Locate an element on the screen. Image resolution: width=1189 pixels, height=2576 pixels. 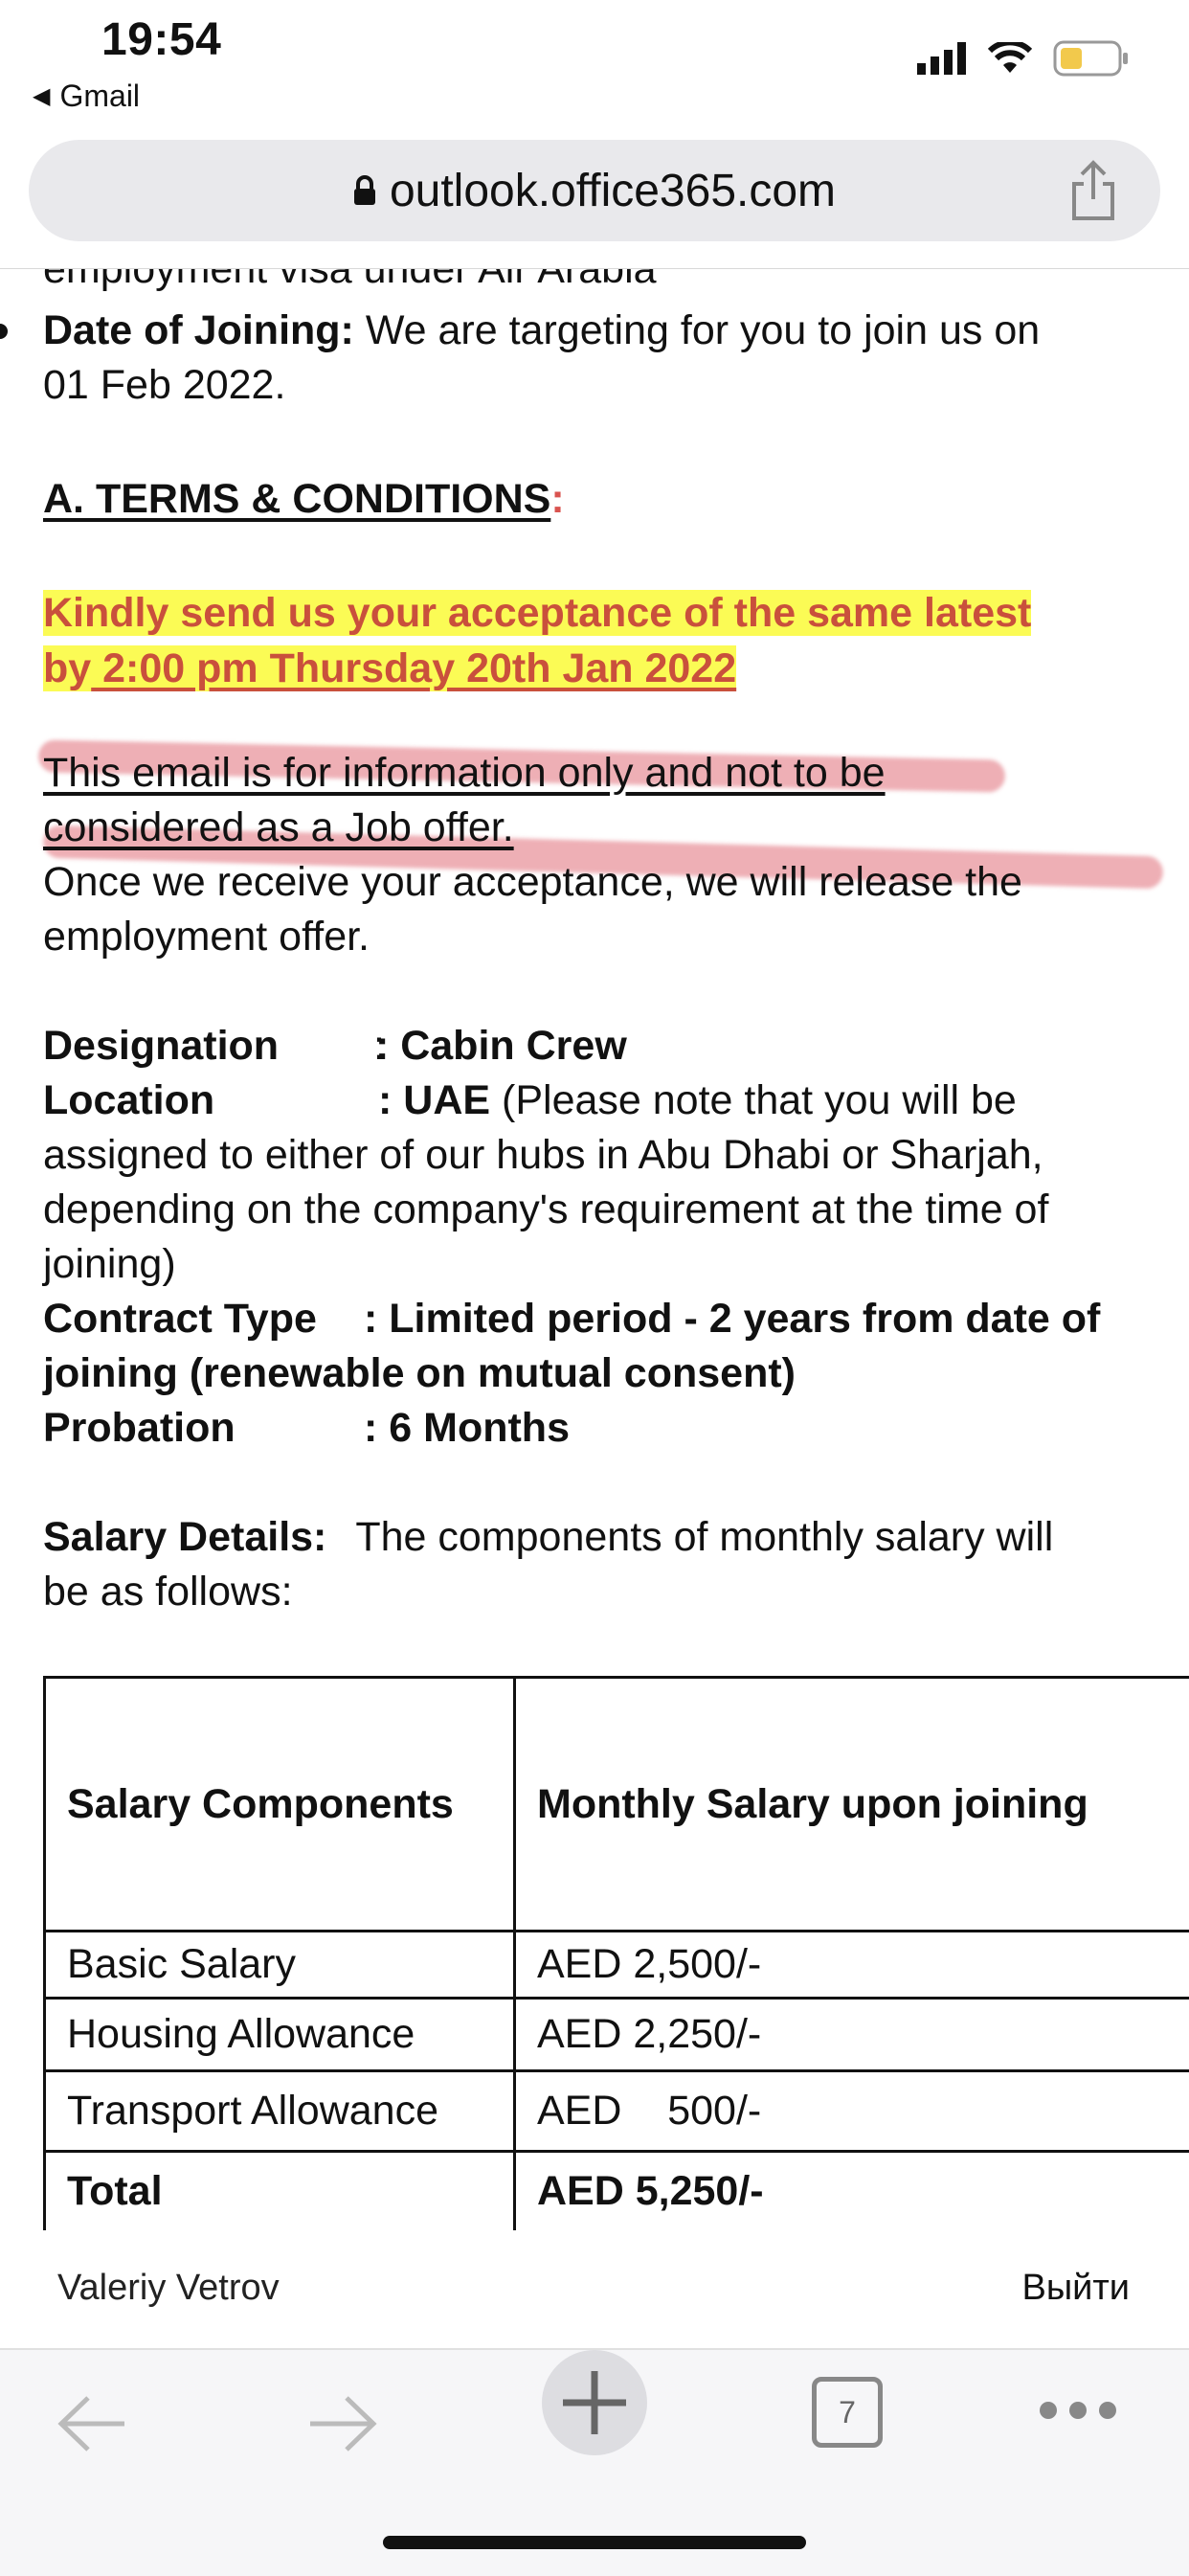
once-line-2: employment offer. is located at coordinates (206, 937).